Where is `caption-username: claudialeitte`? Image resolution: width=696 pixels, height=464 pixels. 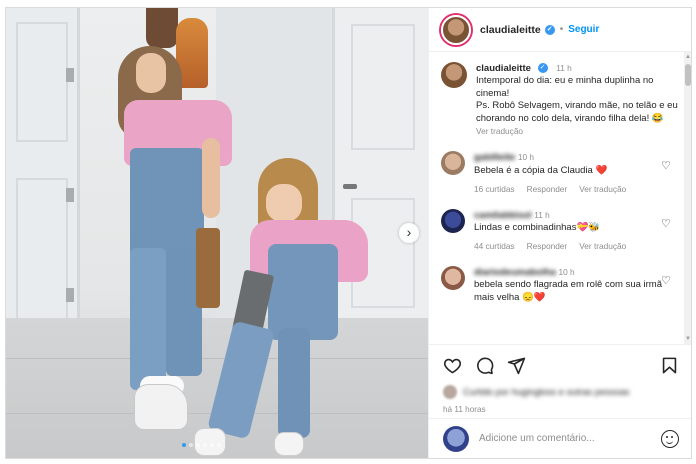 caption-username: claudialeitte is located at coordinates (503, 68).